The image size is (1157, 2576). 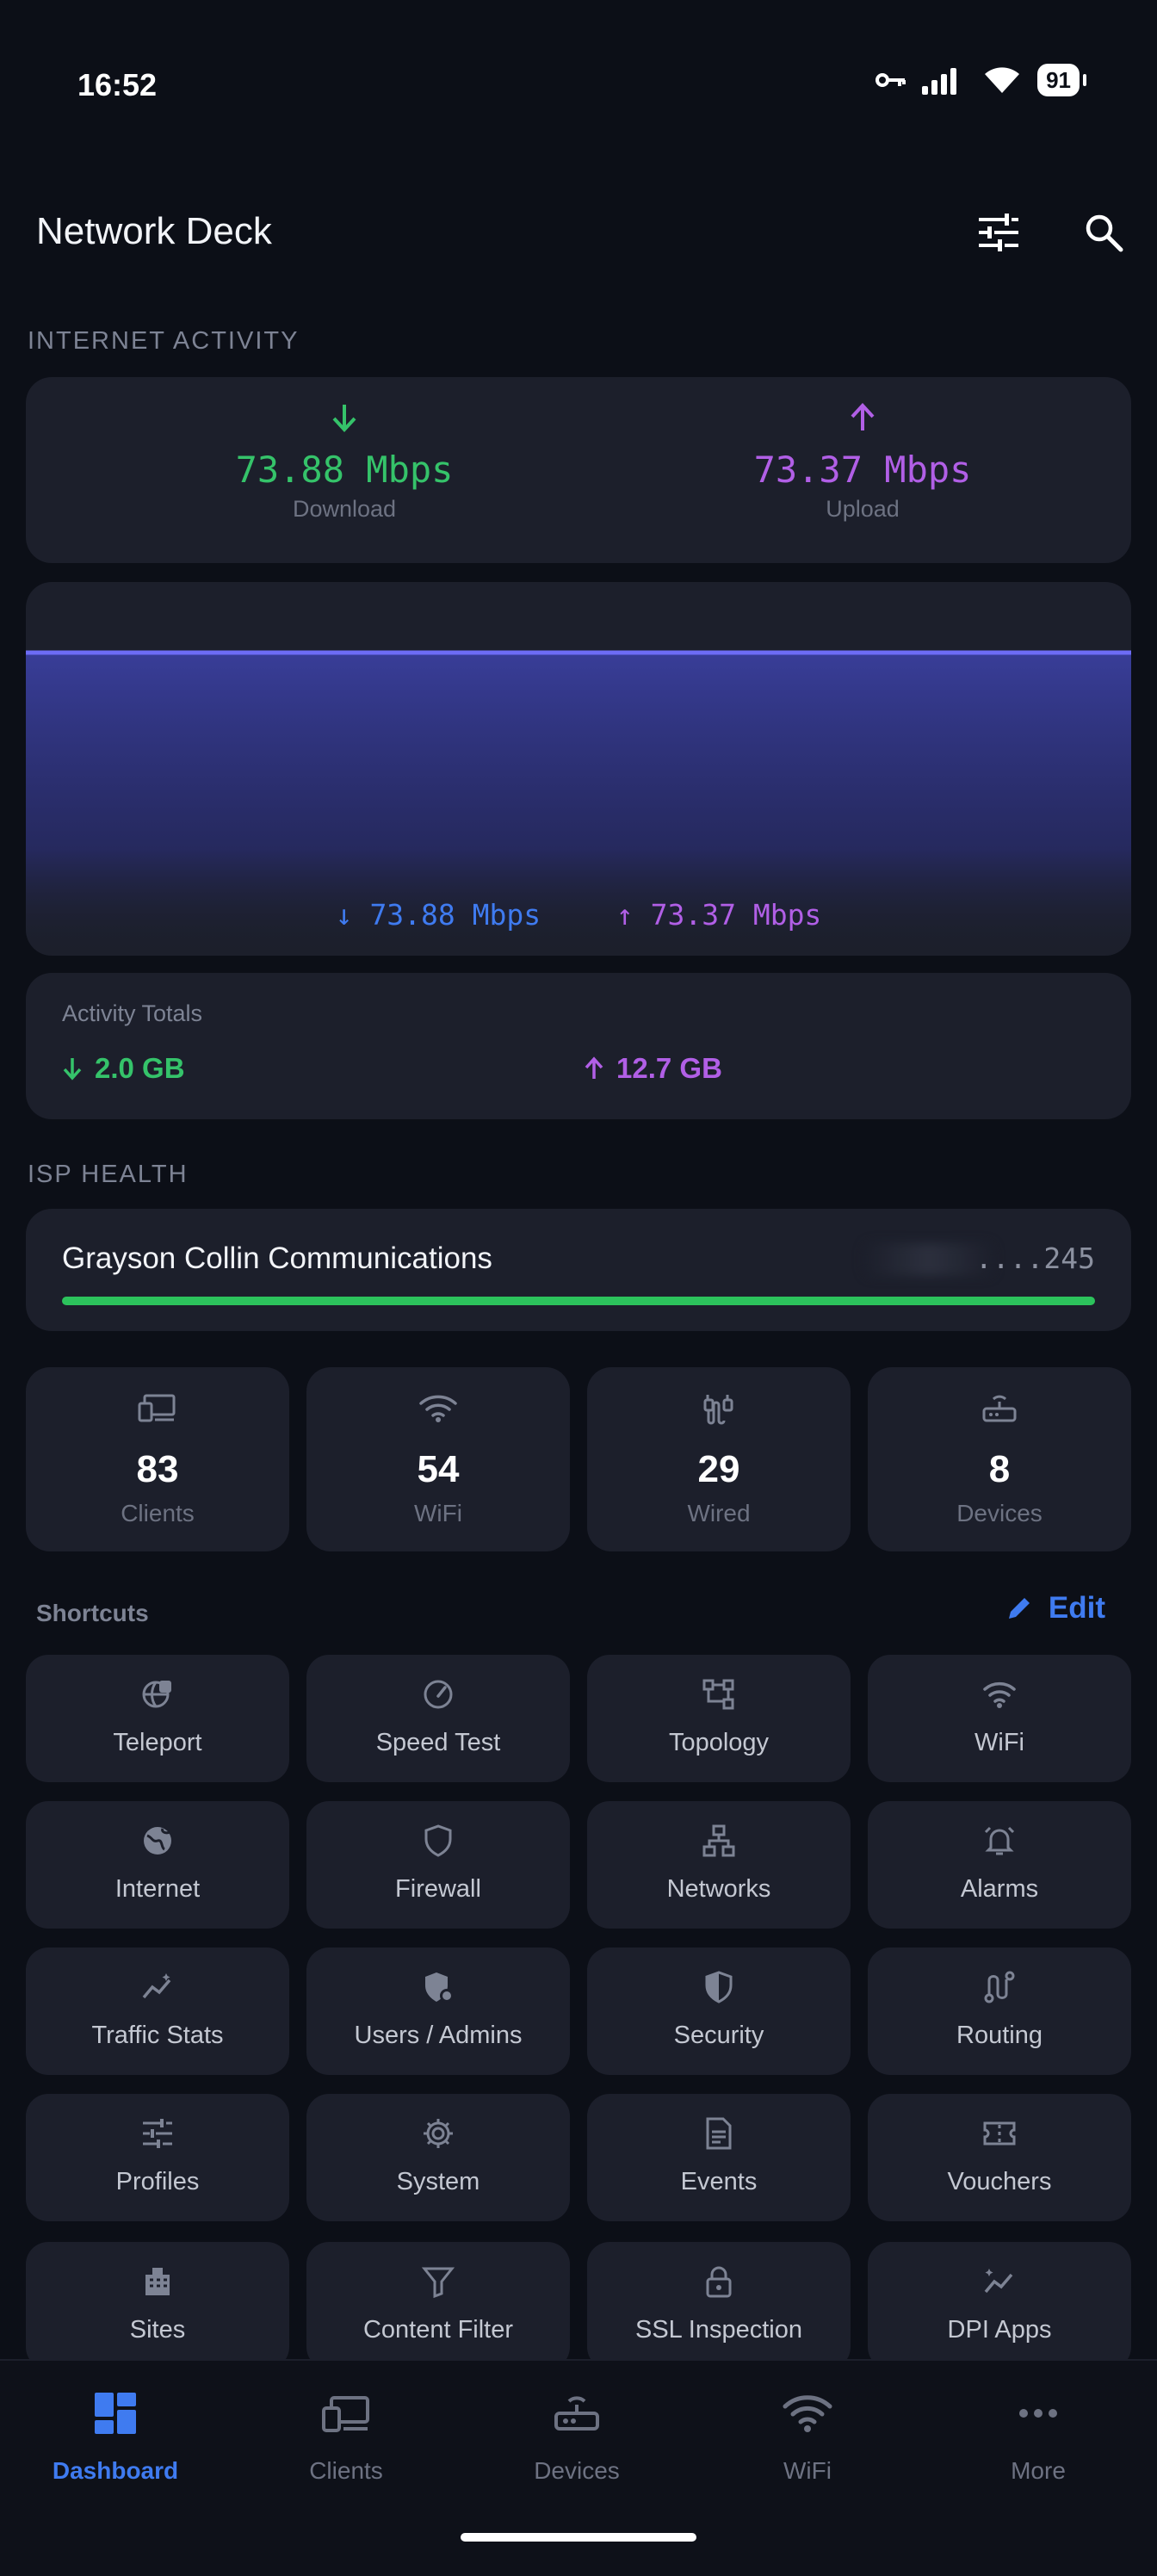 I want to click on upload-caption: Upload, so click(x=863, y=509).